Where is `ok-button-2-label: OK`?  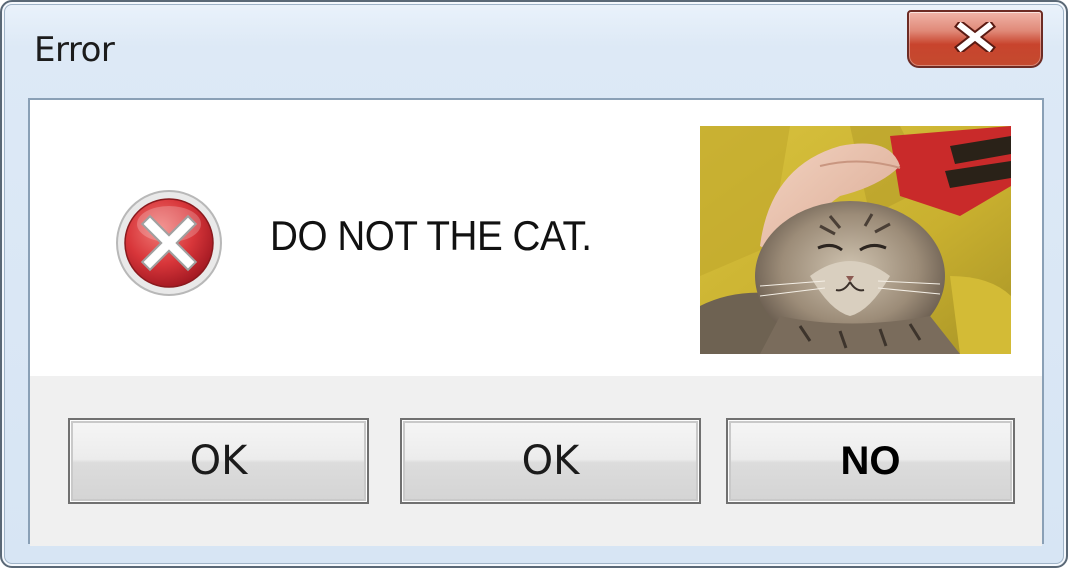
ok-button-2-label: OK is located at coordinates (550, 461).